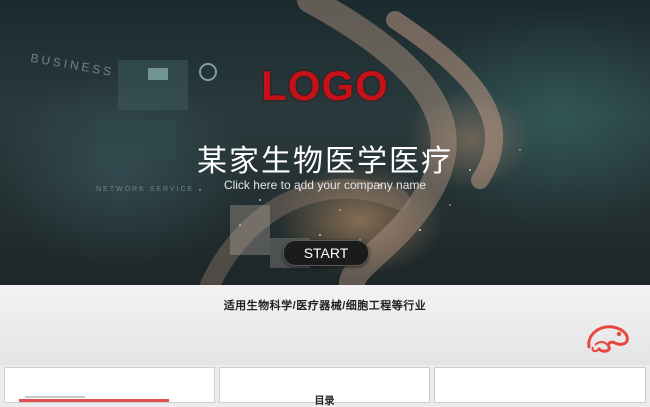 The height and width of the screenshot is (407, 650). What do you see at coordinates (94, 400) in the screenshot?
I see `thumbnail-accent-bar` at bounding box center [94, 400].